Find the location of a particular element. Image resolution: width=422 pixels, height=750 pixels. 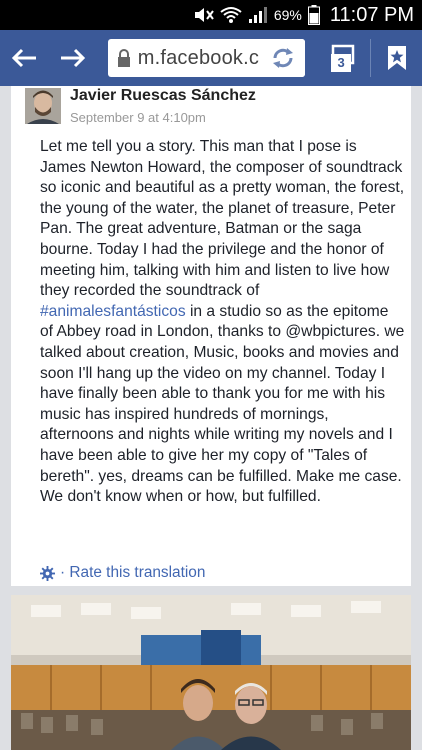

gear-icon is located at coordinates (47, 573).